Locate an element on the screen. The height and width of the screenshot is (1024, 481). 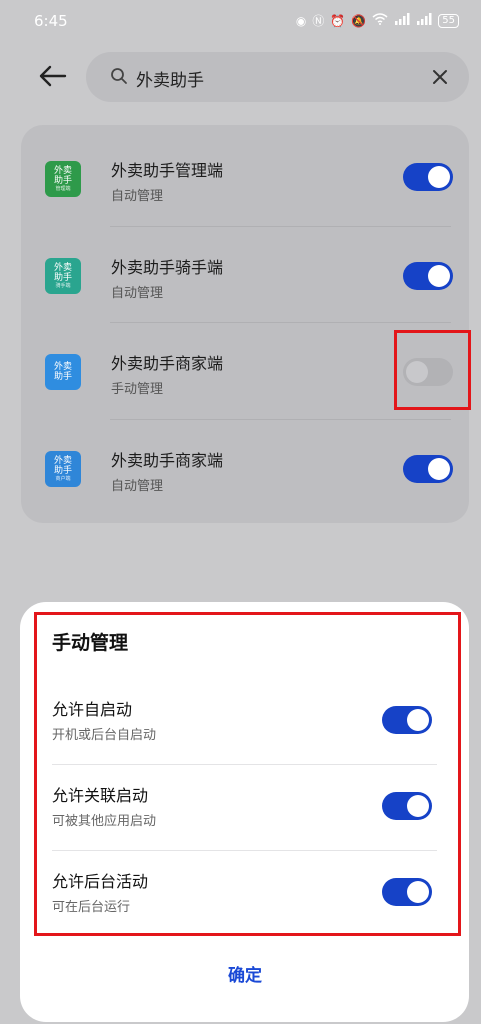
mute-icon: 🔕 is located at coordinates (359, 20).